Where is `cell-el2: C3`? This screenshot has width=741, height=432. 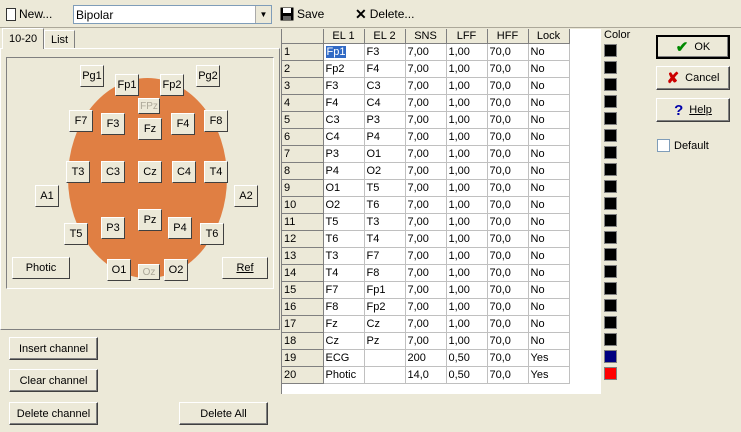
cell-el2: C3 is located at coordinates (385, 86).